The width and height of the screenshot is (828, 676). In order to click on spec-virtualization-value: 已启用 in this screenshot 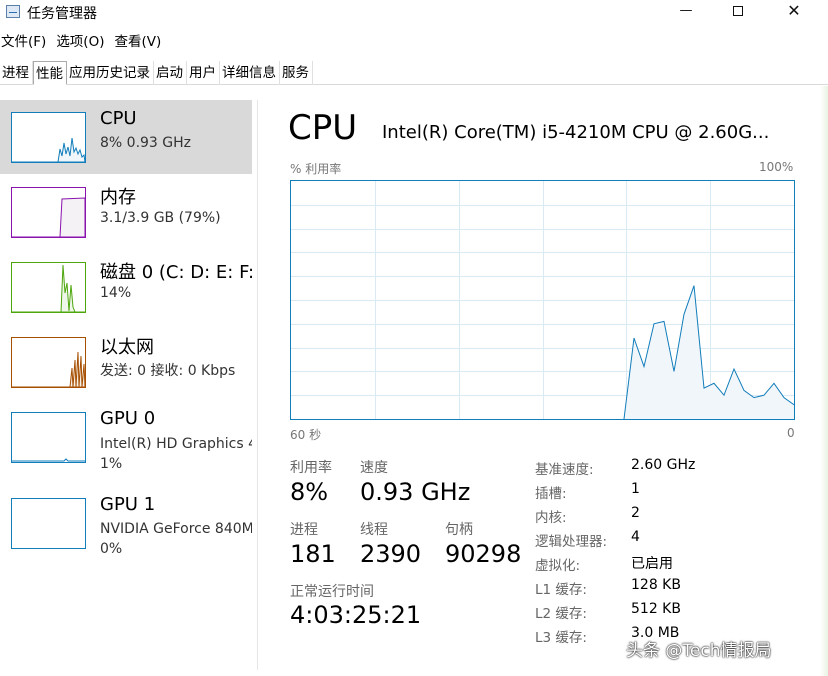, I will do `click(652, 564)`.